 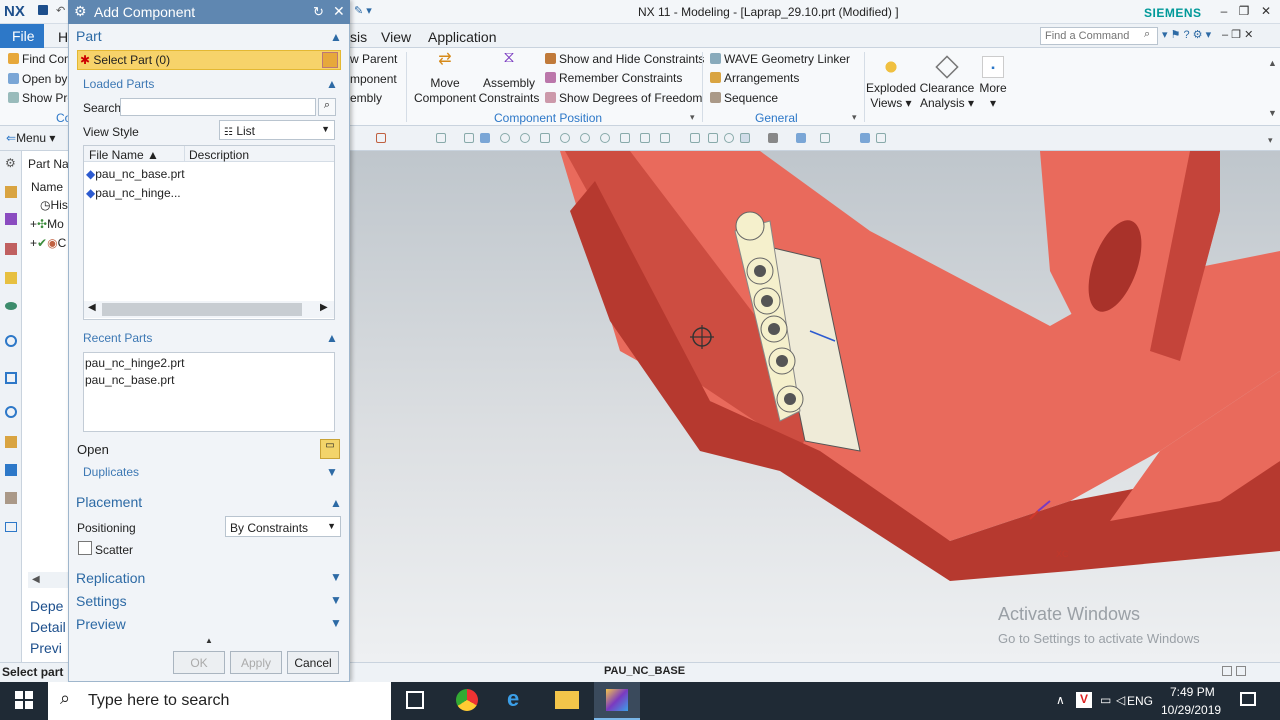 I want to click on recent-parts-header: Recent Parts, so click(x=117, y=338).